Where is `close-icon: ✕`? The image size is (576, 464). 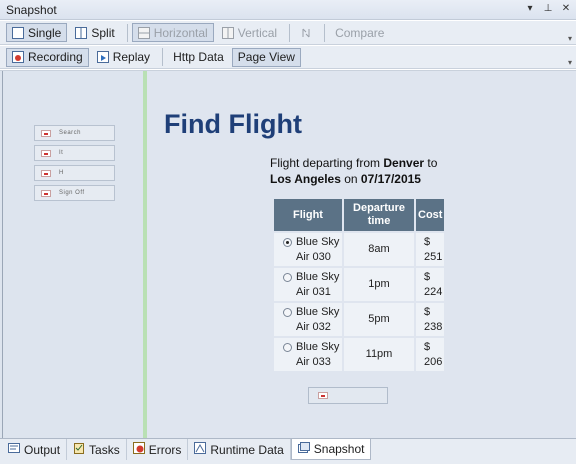
close-icon: ✕ is located at coordinates (566, 9).